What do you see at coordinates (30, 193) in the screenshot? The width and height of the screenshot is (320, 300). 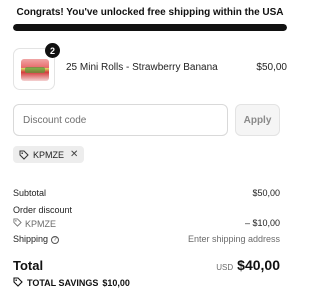 I see `subtotal-label: Subtotal` at bounding box center [30, 193].